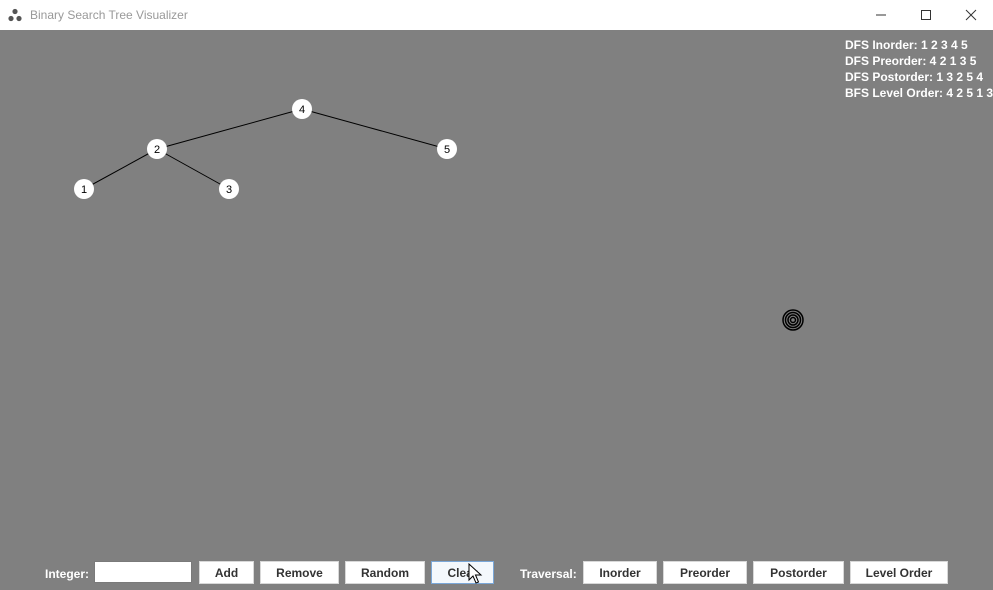  What do you see at coordinates (705, 572) in the screenshot?
I see `preorder-button: Preorder` at bounding box center [705, 572].